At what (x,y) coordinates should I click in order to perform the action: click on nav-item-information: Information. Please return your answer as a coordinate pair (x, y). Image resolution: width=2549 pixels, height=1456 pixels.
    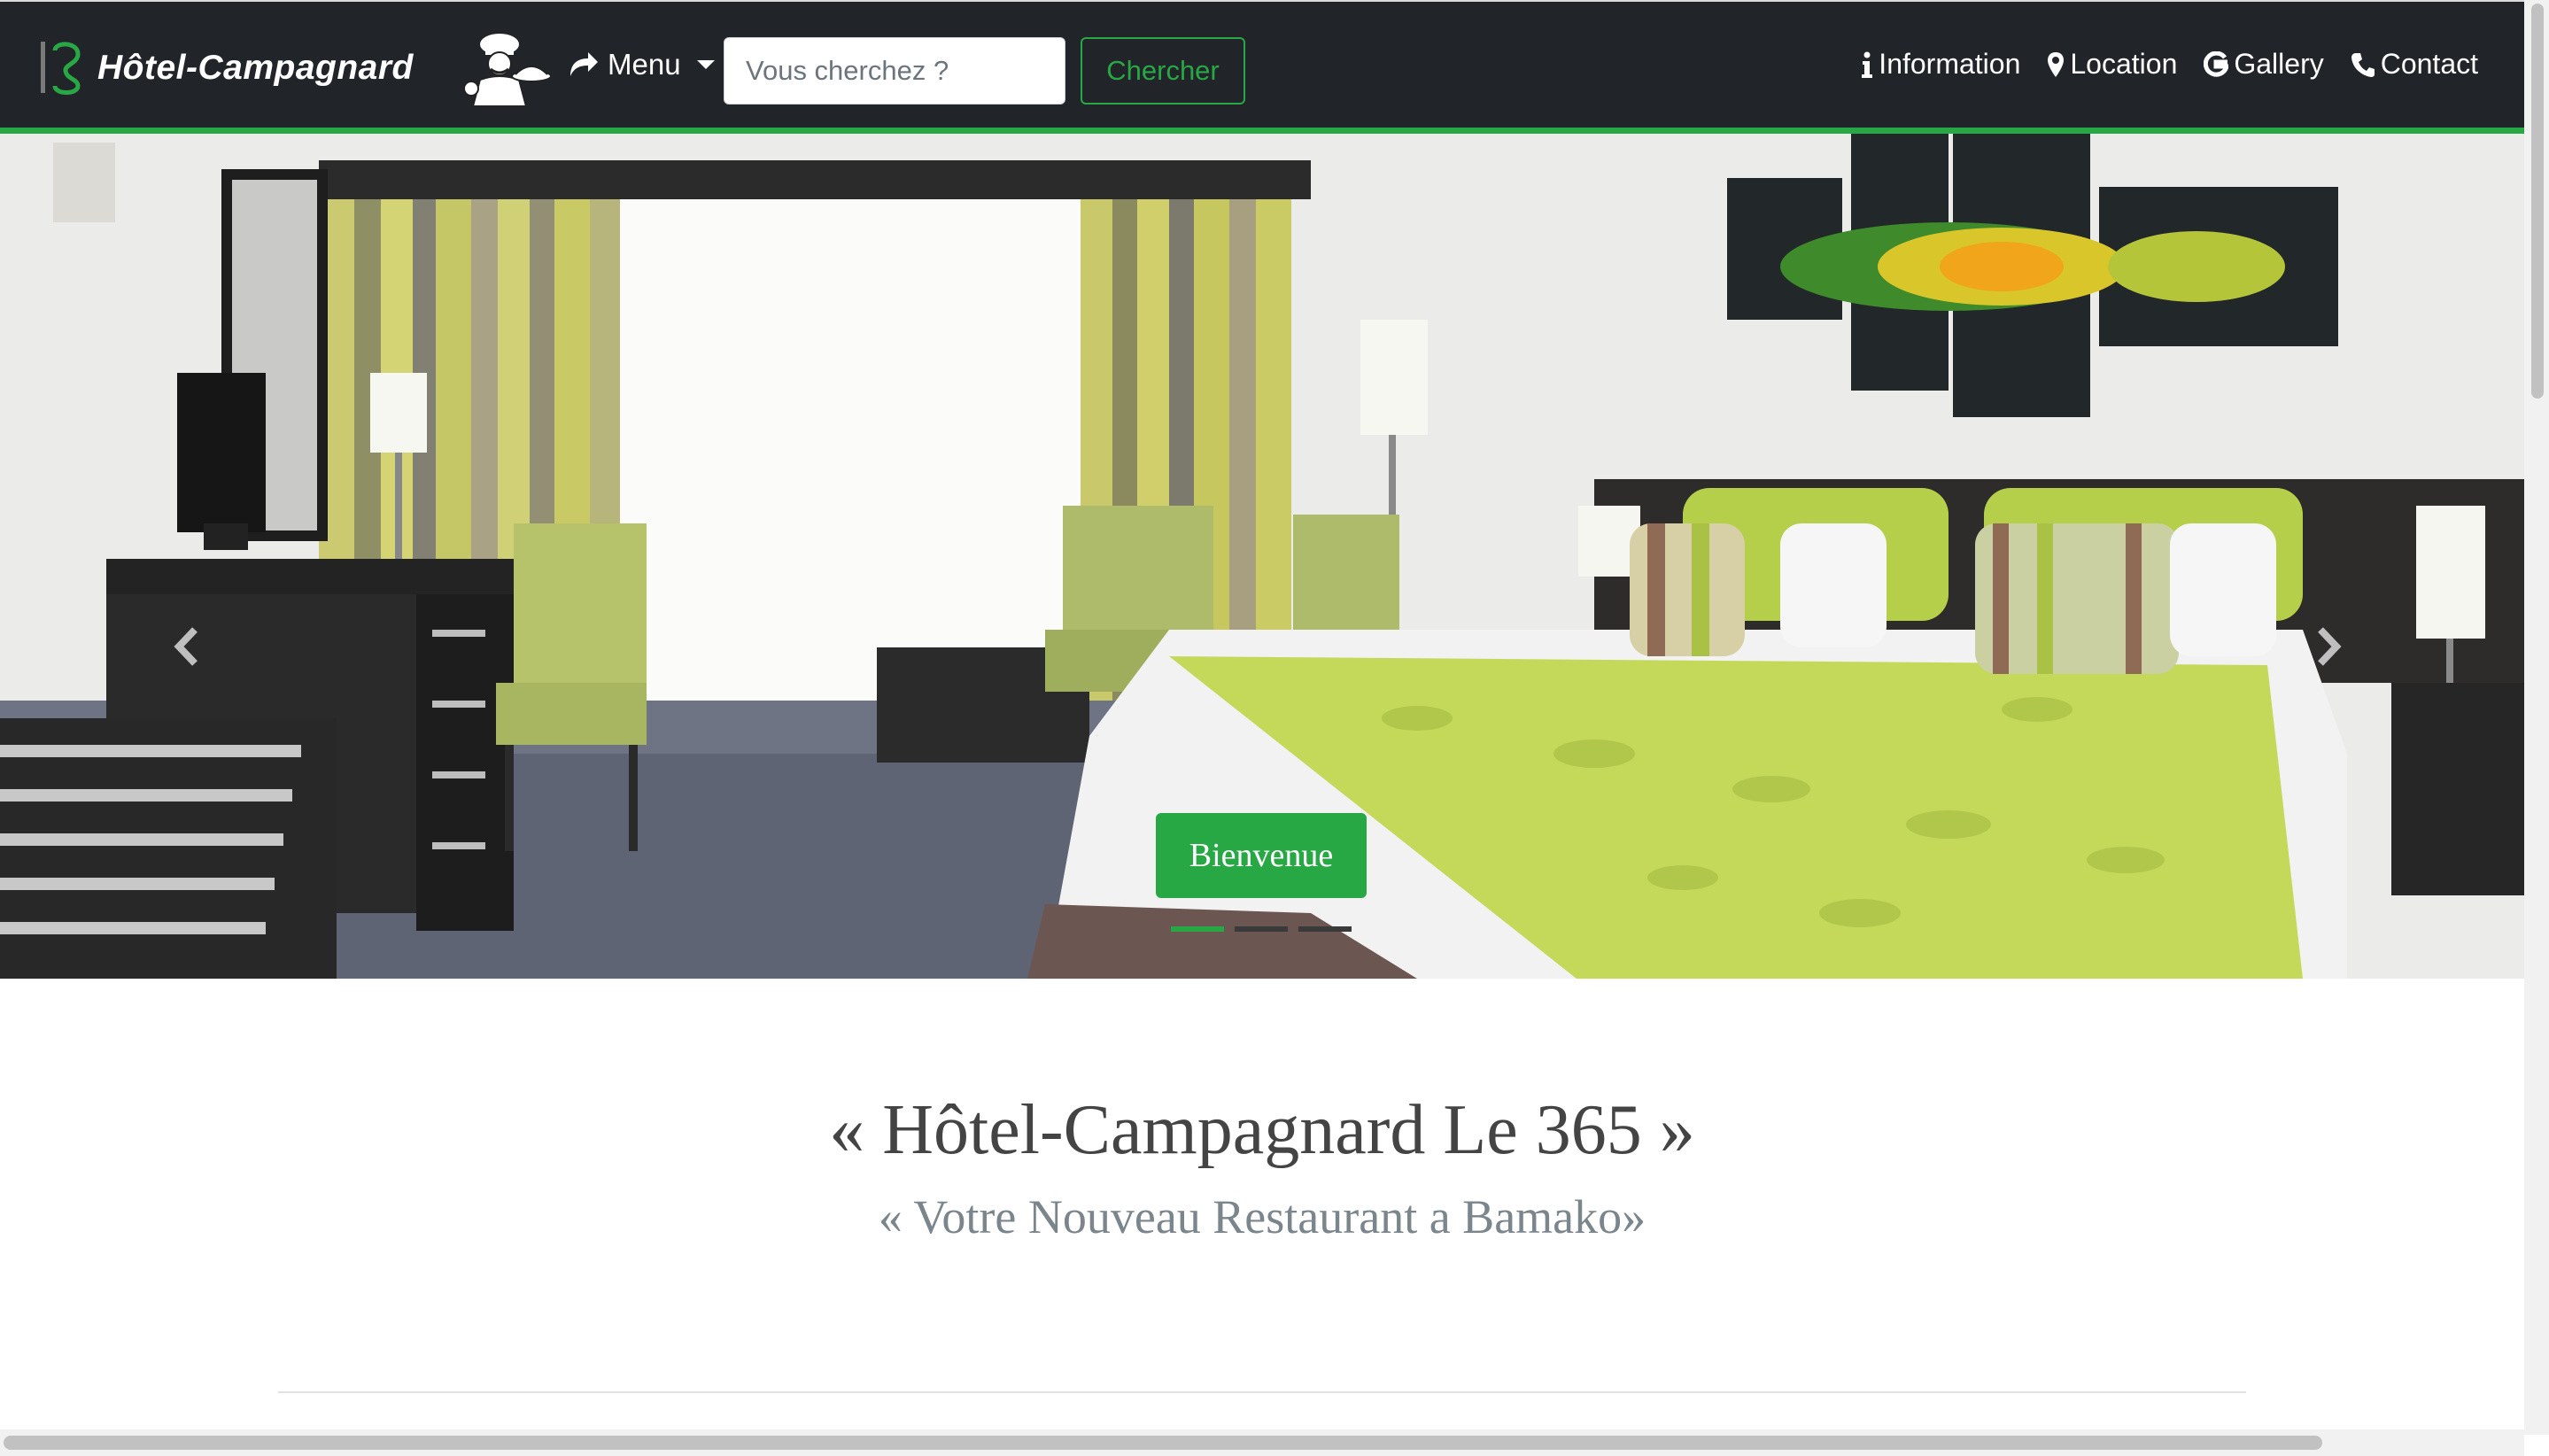
    Looking at the image, I should click on (1940, 64).